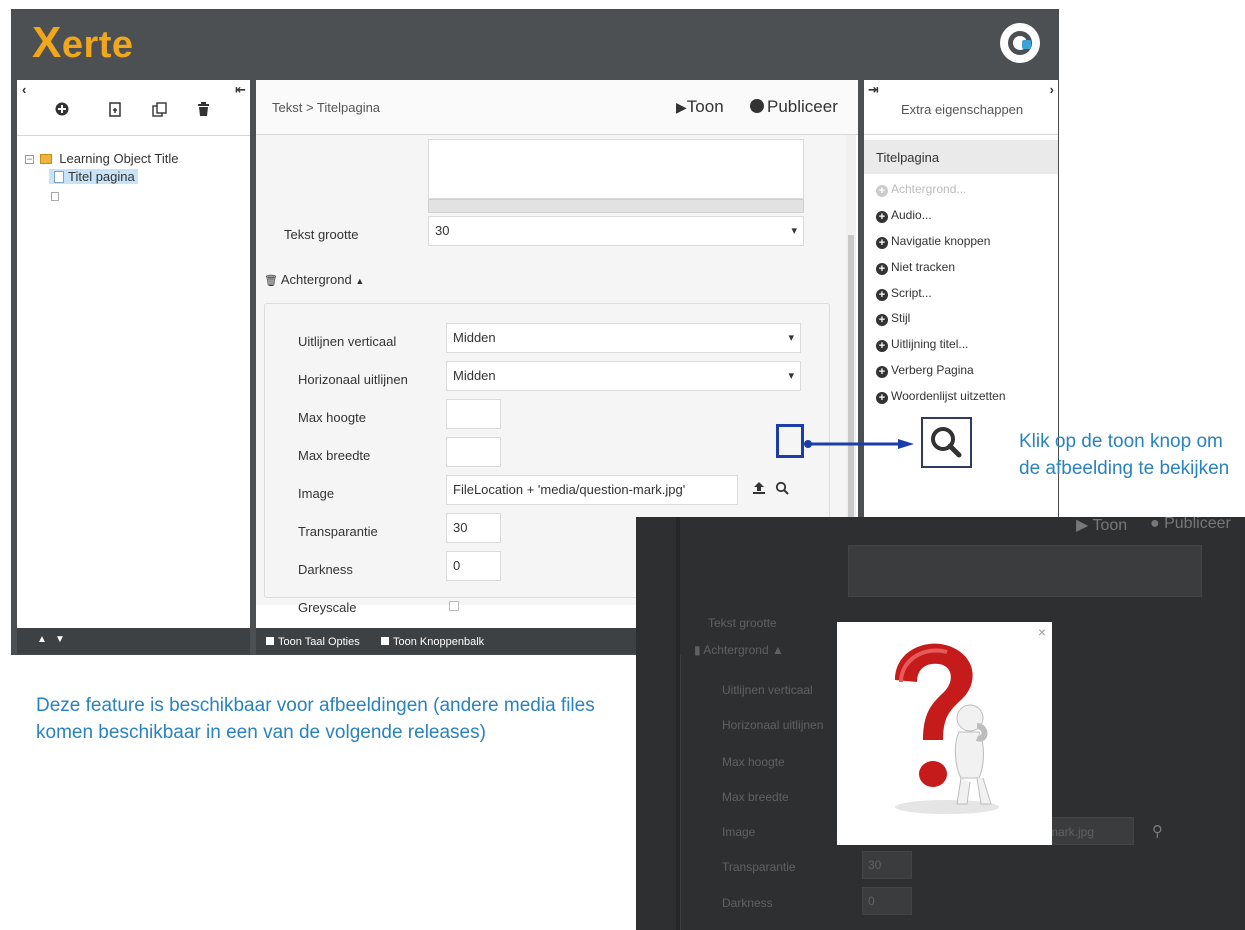 The width and height of the screenshot is (1245, 930). I want to click on max-hoogte-label: Max hoogte, so click(332, 417).